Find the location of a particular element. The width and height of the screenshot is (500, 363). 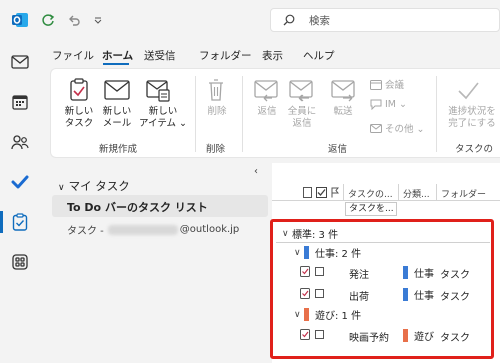

tab-send-receive: 送受信 is located at coordinates (160, 55).